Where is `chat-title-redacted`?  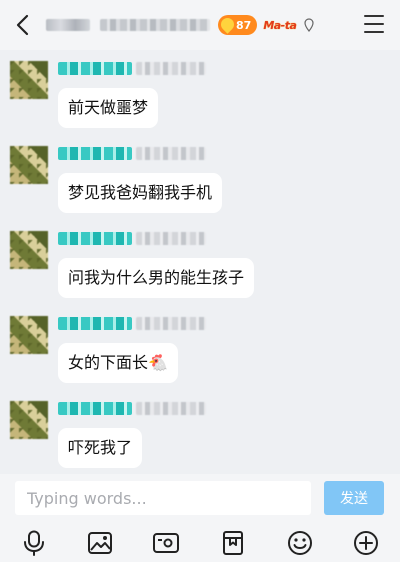
chat-title-redacted is located at coordinates (68, 25).